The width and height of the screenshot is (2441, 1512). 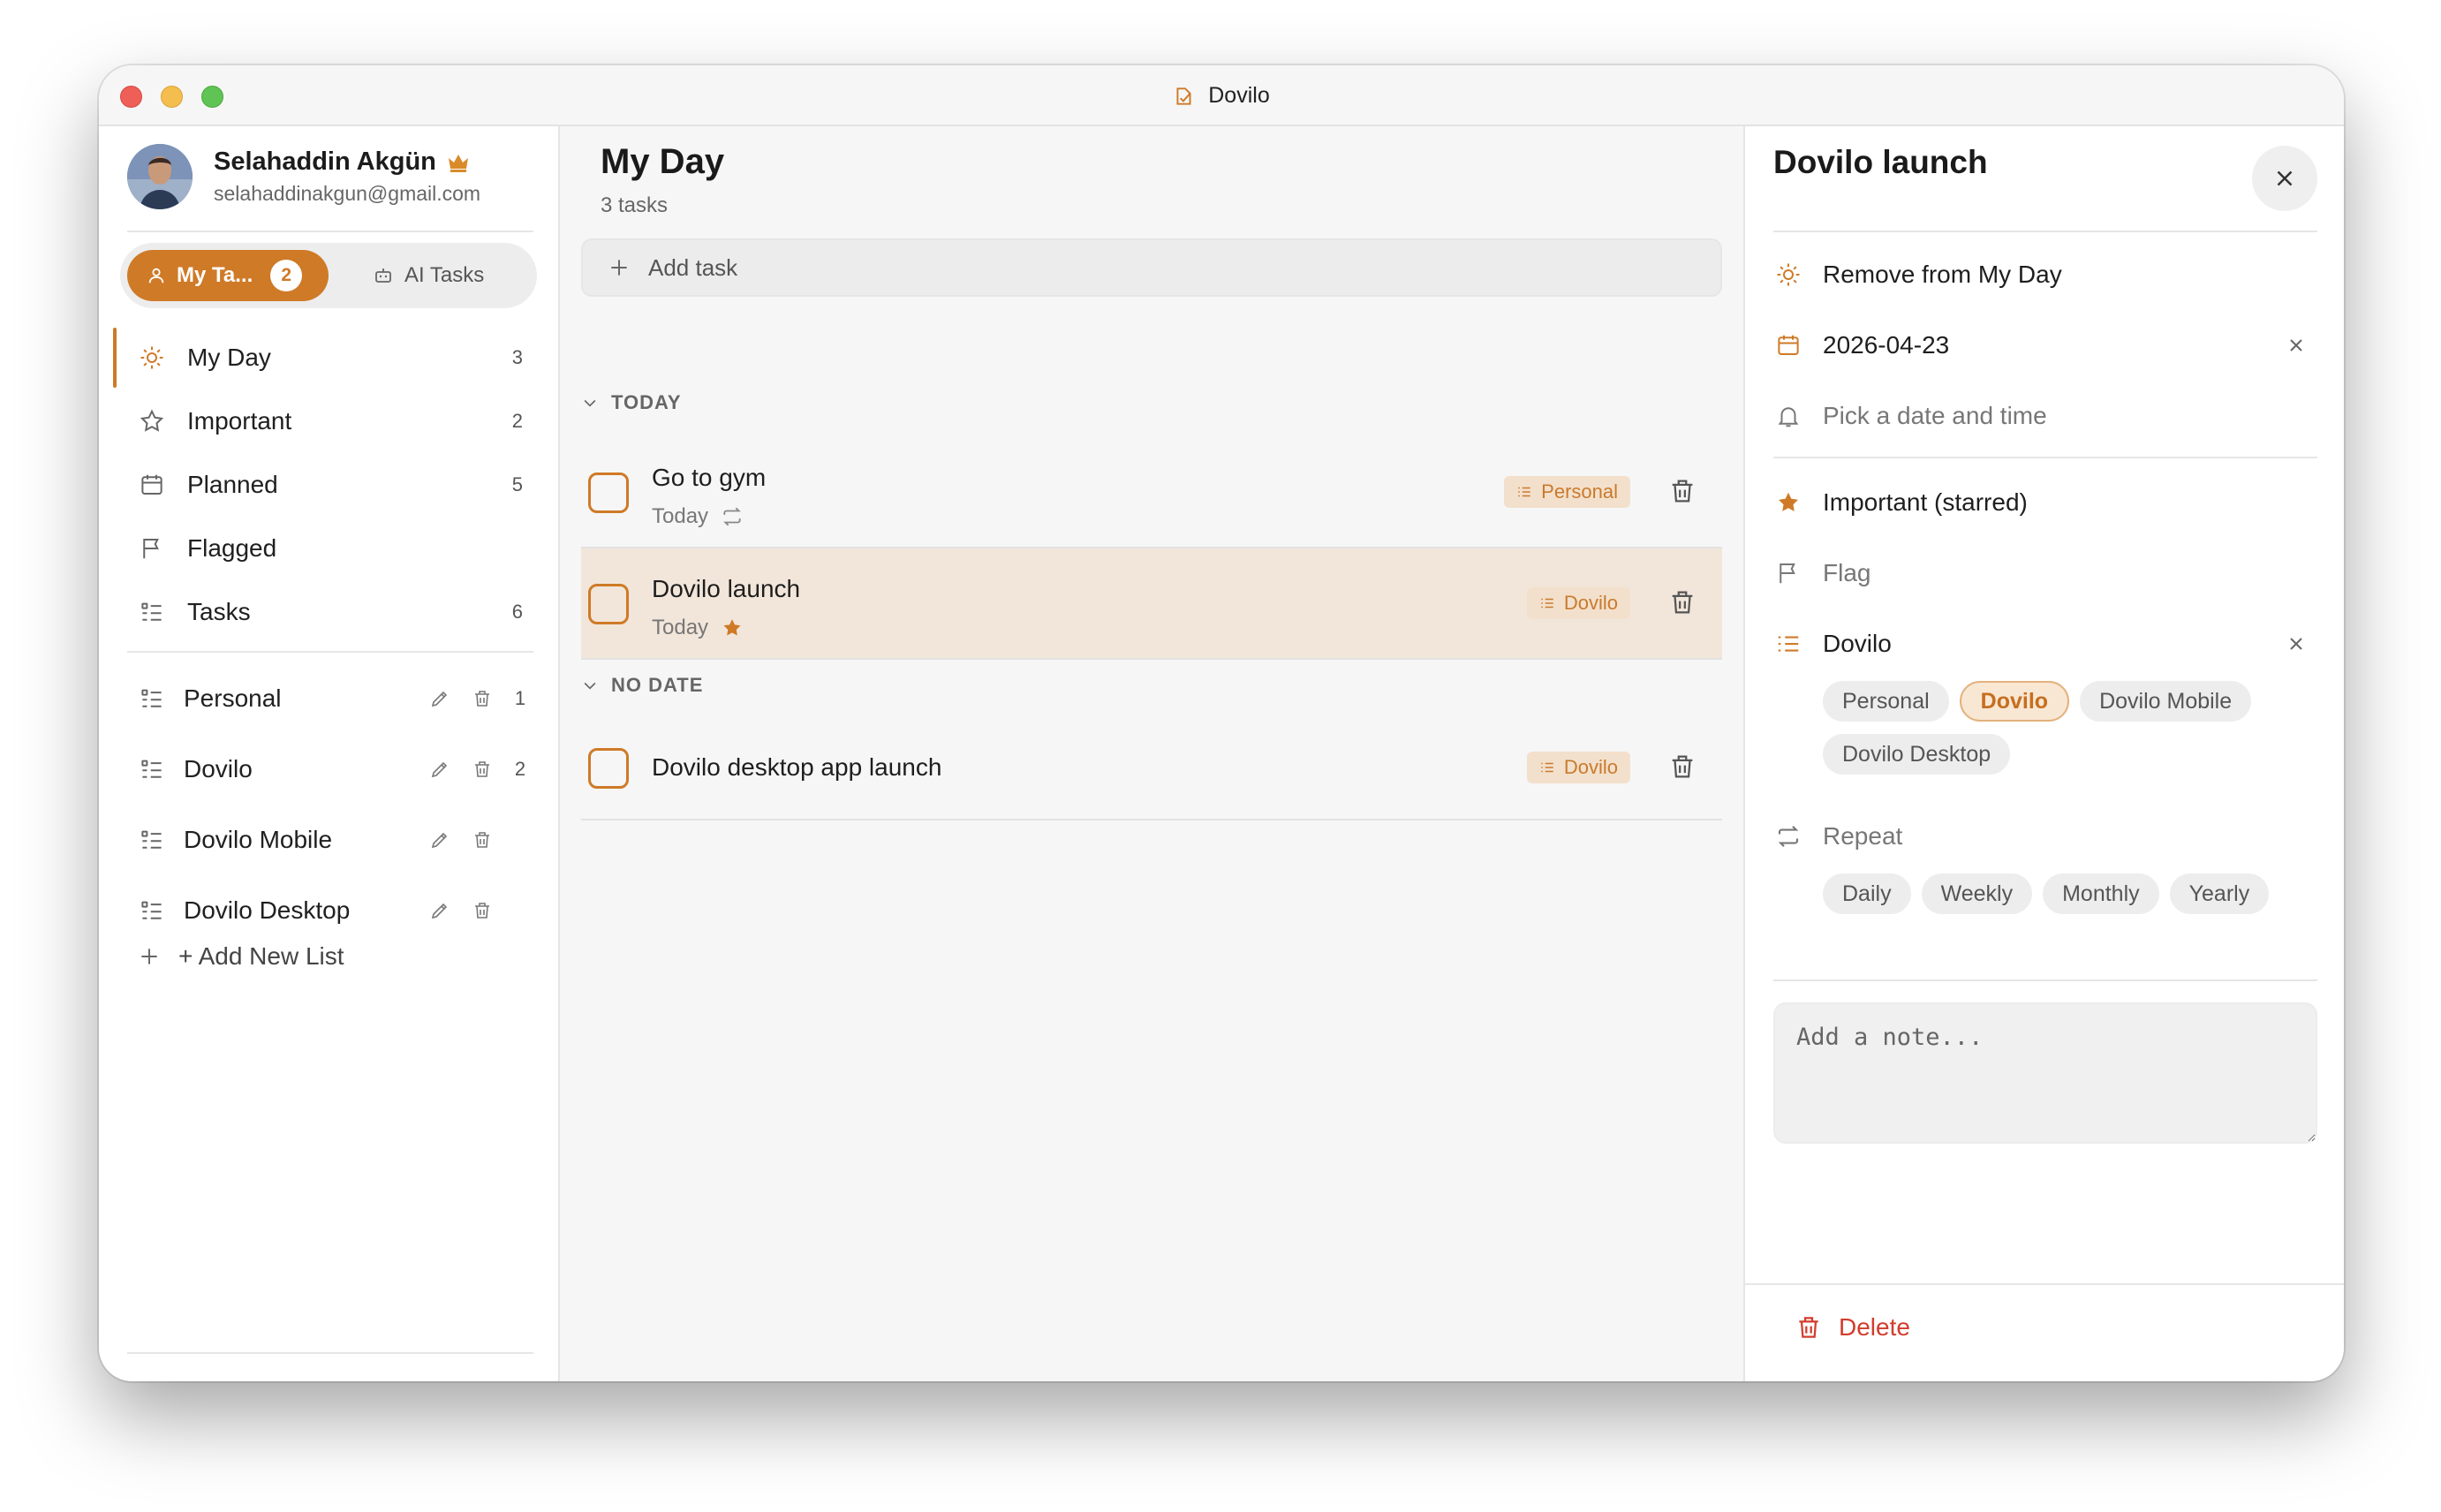 What do you see at coordinates (241, 957) in the screenshot?
I see `add-new-list-button: + Add New List` at bounding box center [241, 957].